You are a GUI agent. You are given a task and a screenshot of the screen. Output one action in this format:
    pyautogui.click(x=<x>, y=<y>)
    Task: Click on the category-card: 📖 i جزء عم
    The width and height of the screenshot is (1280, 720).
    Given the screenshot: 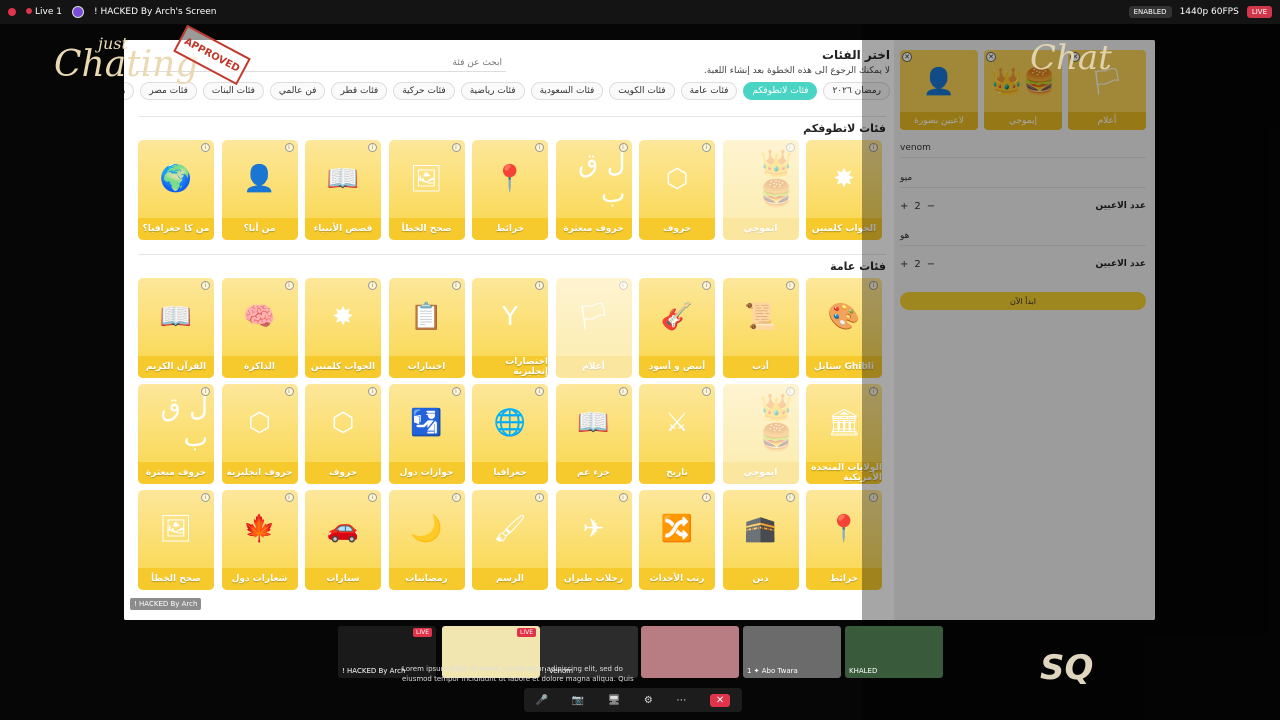 What is the action you would take?
    pyautogui.click(x=593, y=434)
    